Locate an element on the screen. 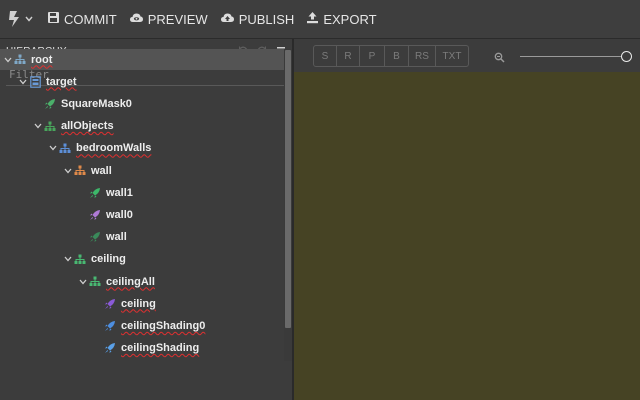  tree-row: allObjects is located at coordinates (142, 126).